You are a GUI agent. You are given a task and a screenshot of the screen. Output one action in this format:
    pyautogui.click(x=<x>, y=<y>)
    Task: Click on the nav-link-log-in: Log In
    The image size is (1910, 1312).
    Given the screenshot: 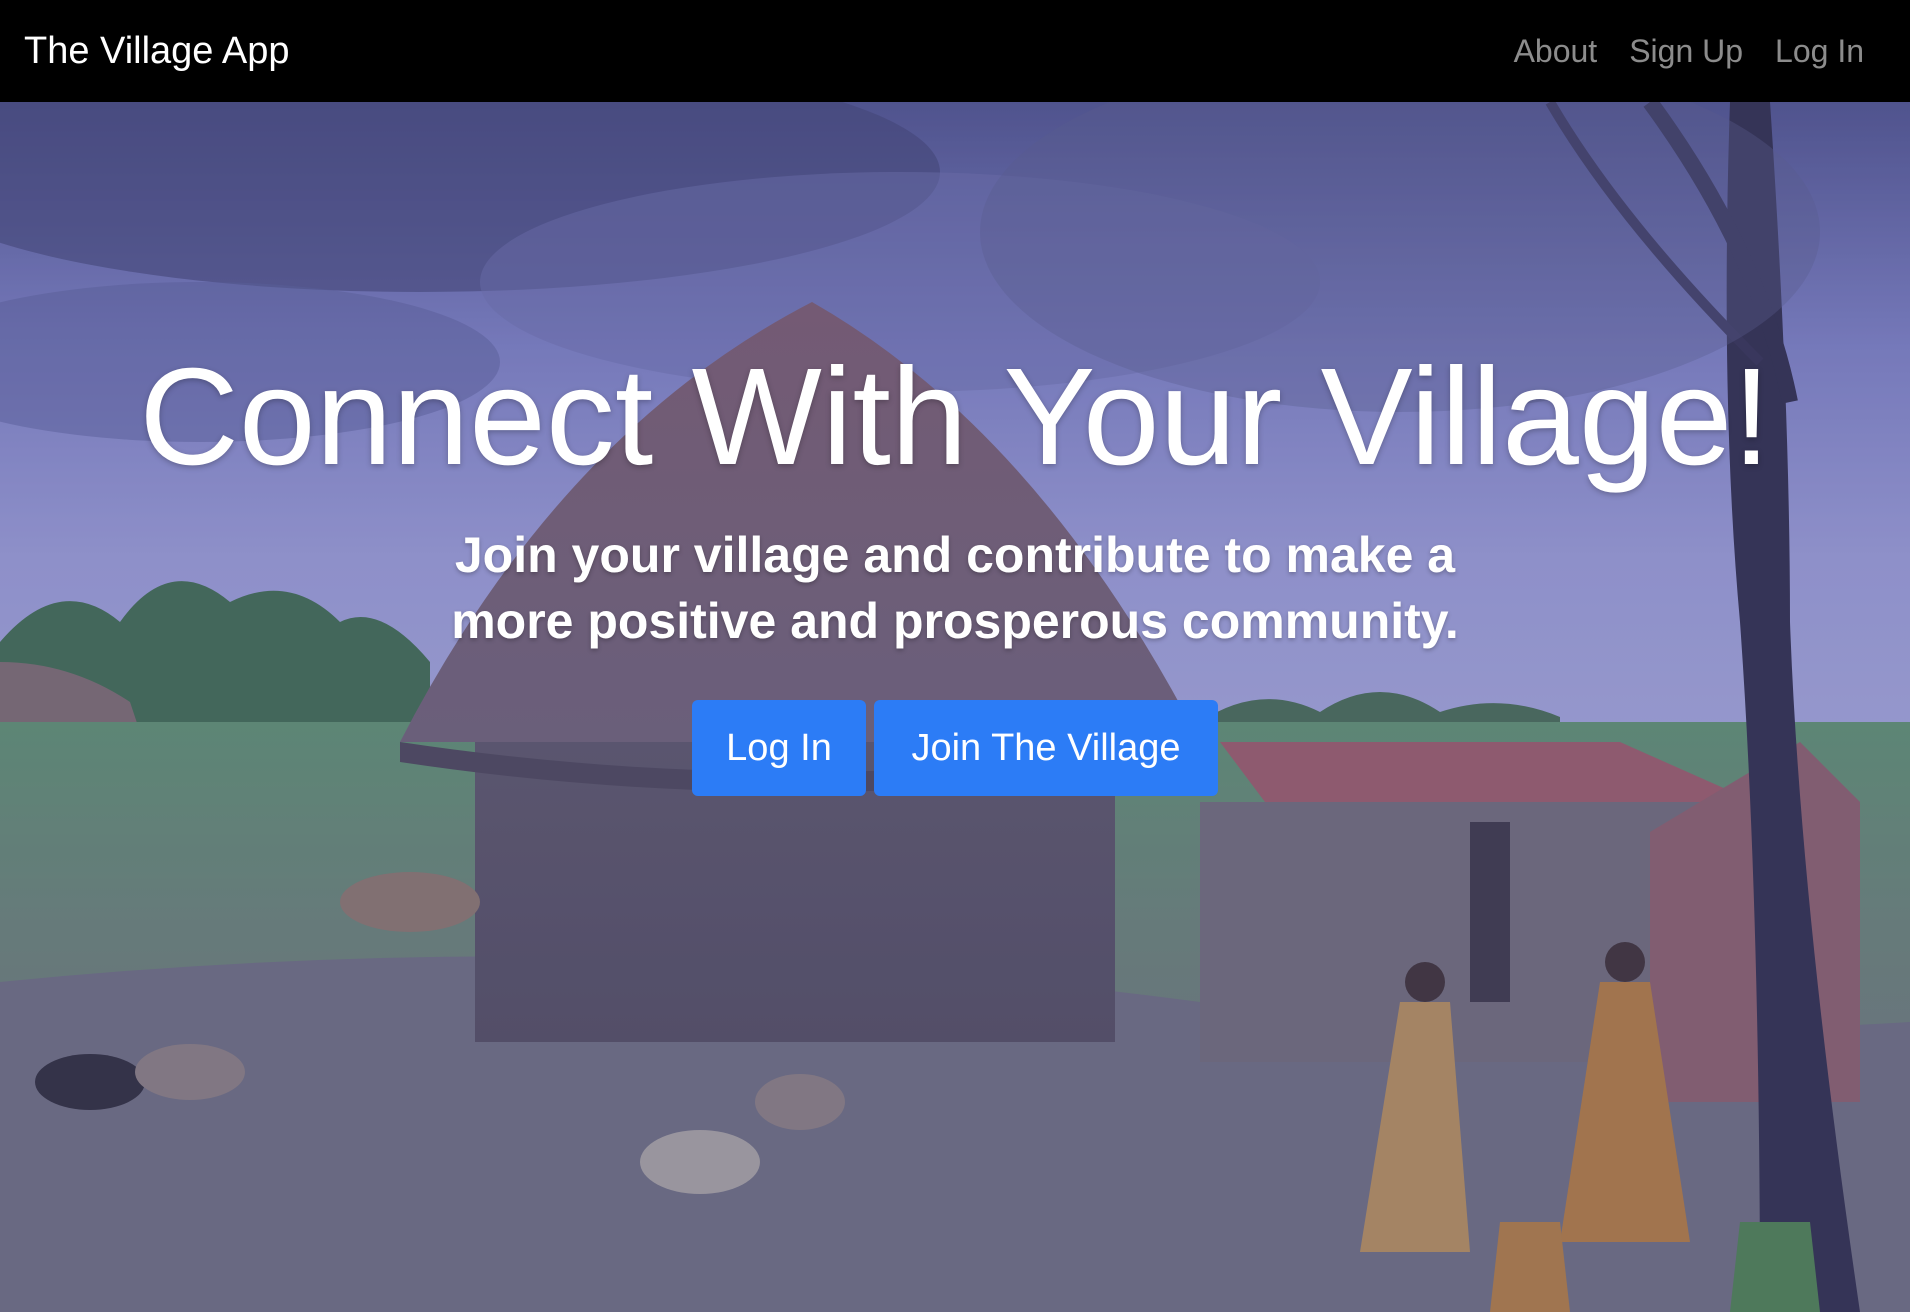 What is the action you would take?
    pyautogui.click(x=1819, y=51)
    